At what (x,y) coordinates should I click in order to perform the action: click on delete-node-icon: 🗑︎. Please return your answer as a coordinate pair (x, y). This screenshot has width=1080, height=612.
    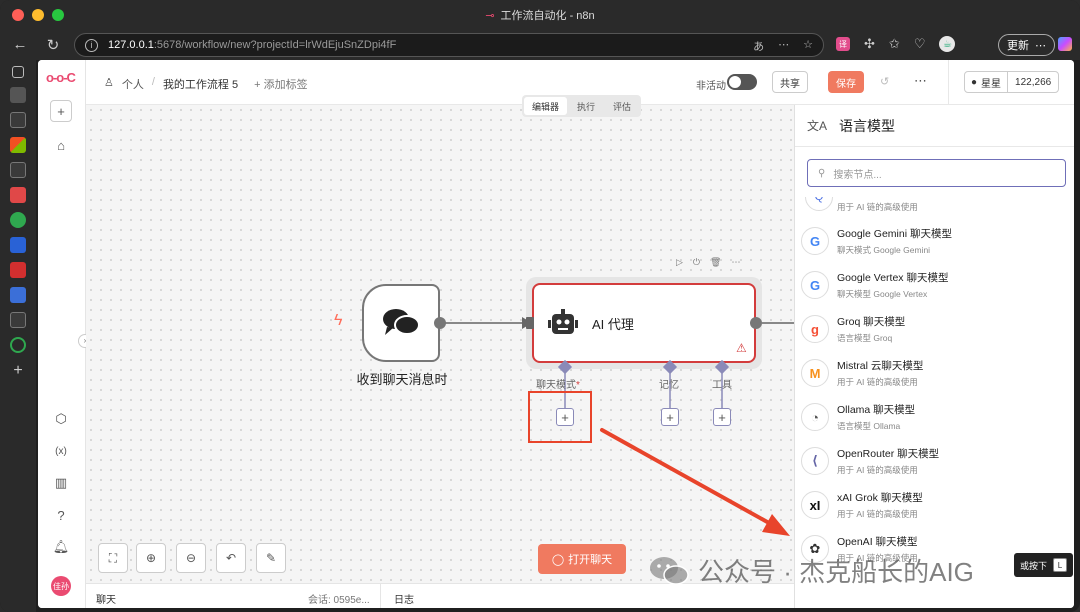
    Looking at the image, I should click on (715, 262).